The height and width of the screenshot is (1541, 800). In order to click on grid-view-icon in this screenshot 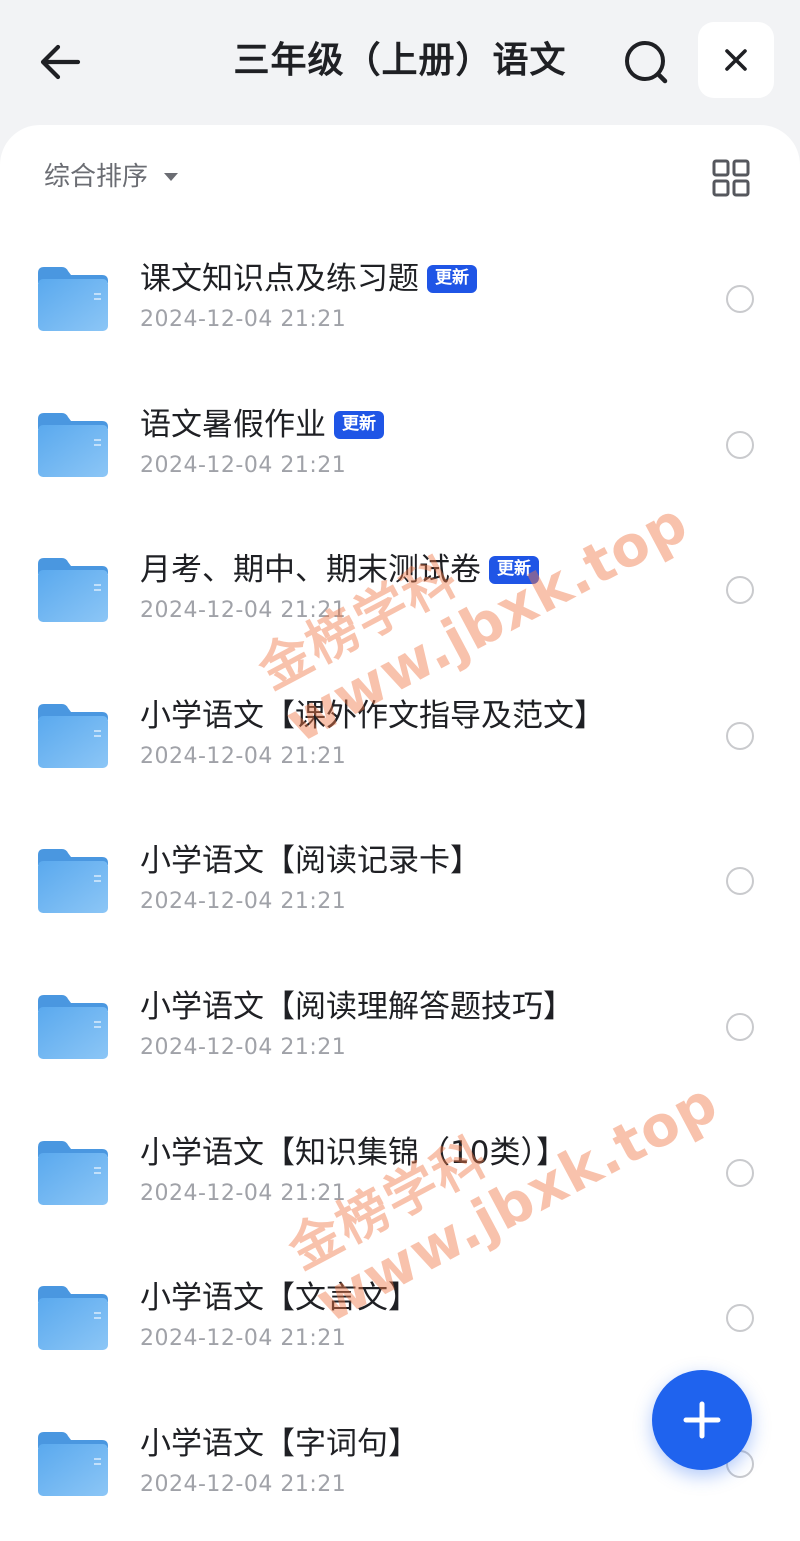, I will do `click(731, 178)`.